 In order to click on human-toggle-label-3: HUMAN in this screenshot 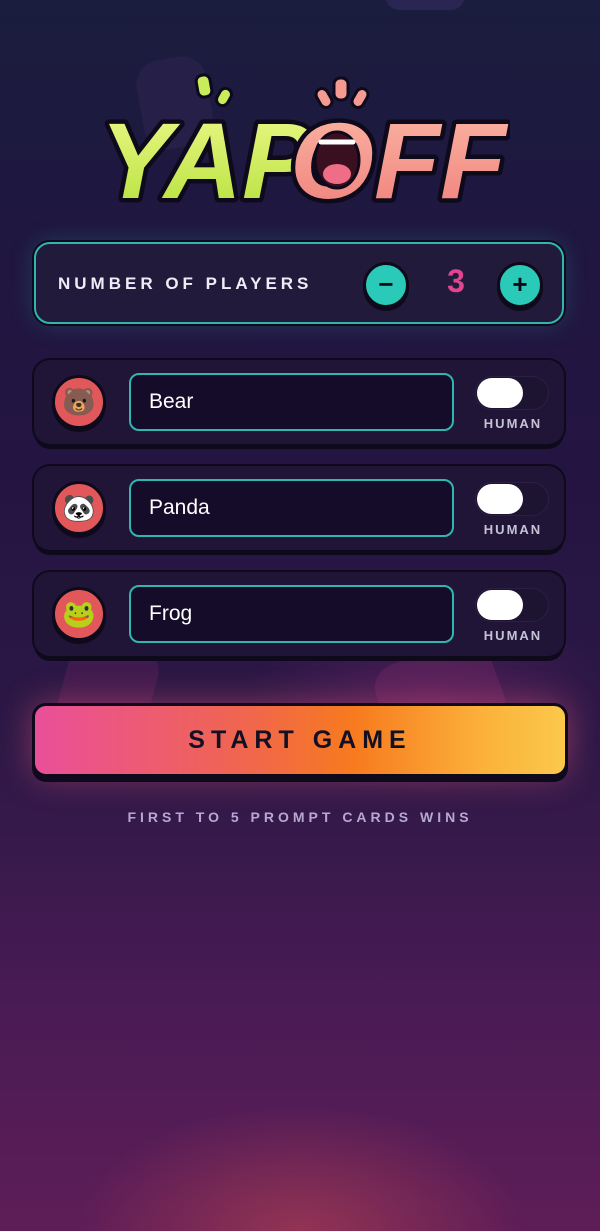, I will do `click(513, 635)`.